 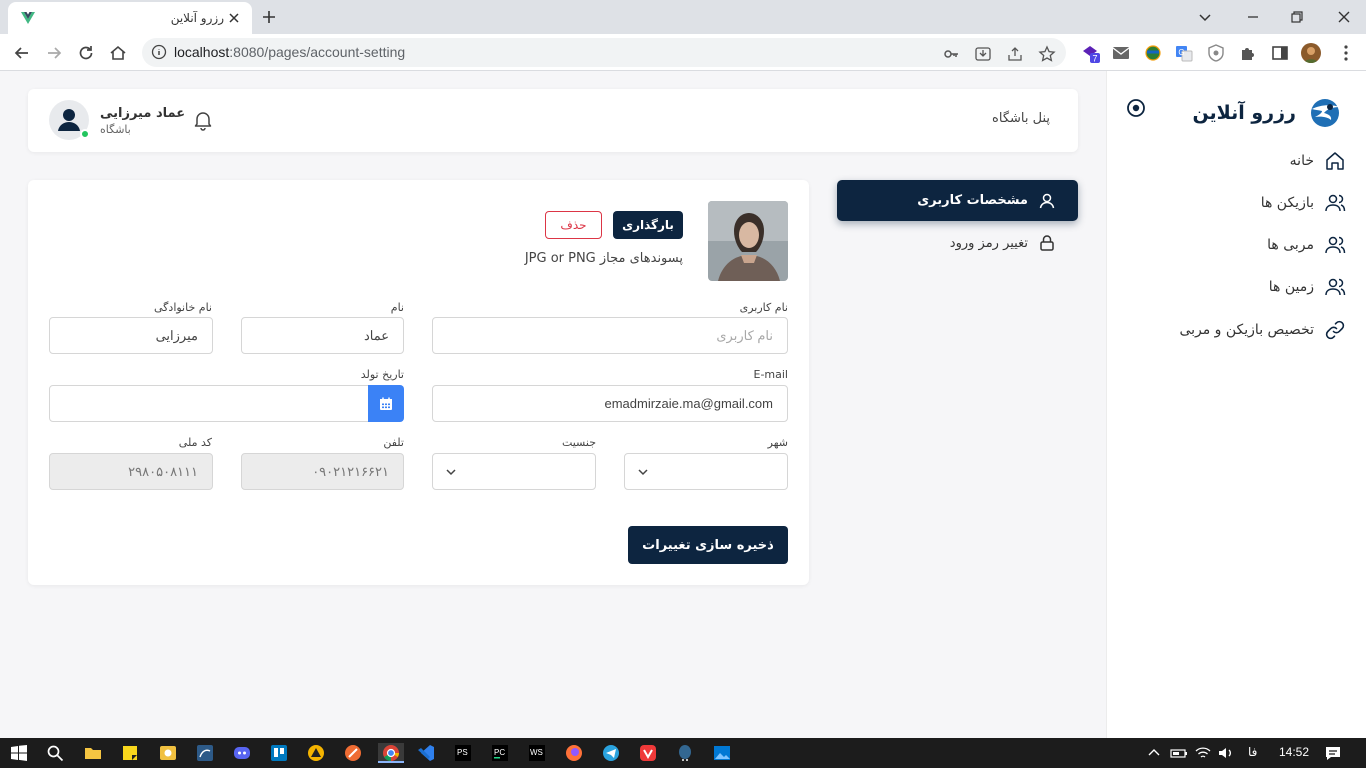 What do you see at coordinates (574, 753) in the screenshot?
I see `firefox-icon` at bounding box center [574, 753].